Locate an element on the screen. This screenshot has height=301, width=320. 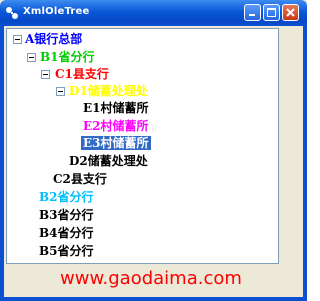
close-icon is located at coordinates (290, 12).